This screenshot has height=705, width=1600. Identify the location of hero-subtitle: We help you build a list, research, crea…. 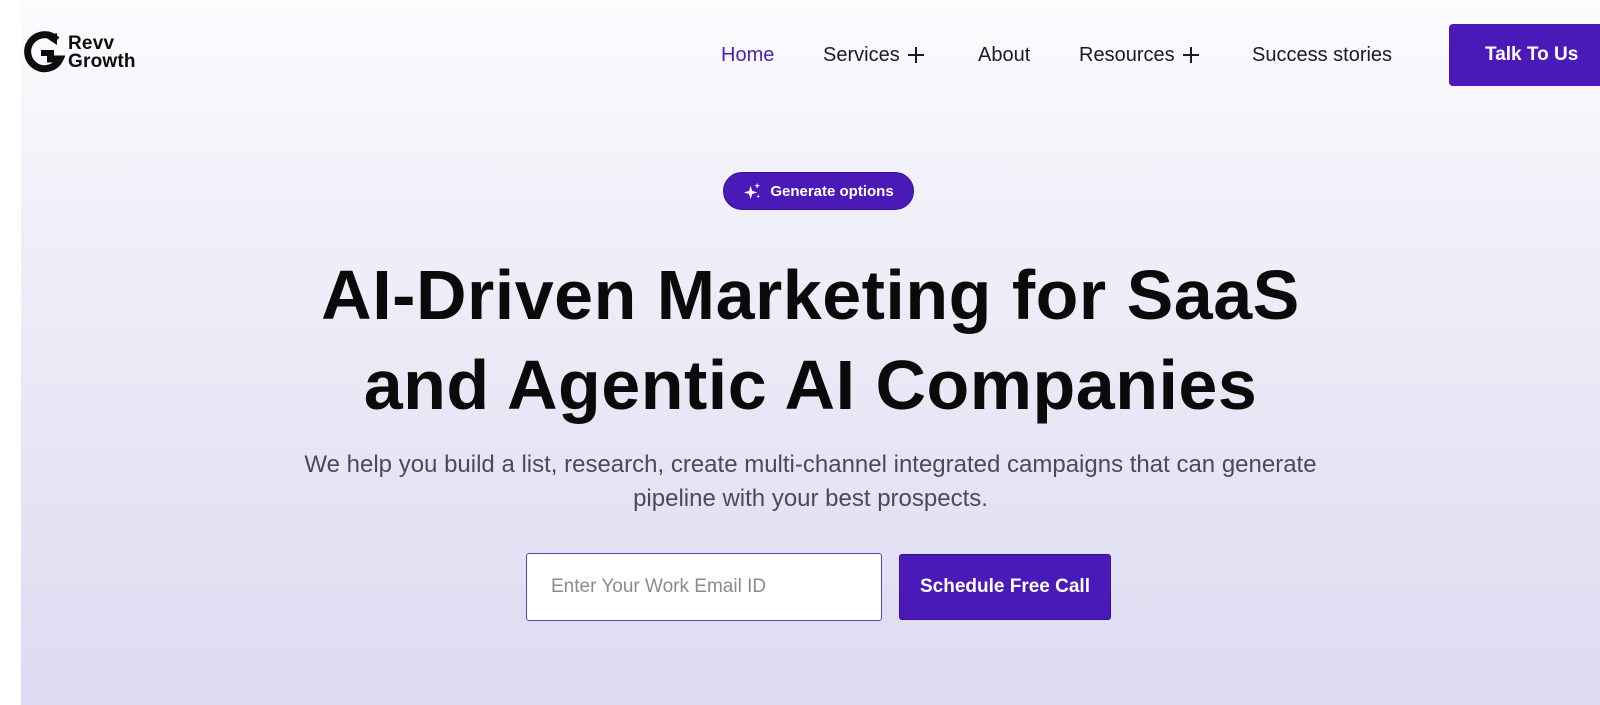
(810, 482).